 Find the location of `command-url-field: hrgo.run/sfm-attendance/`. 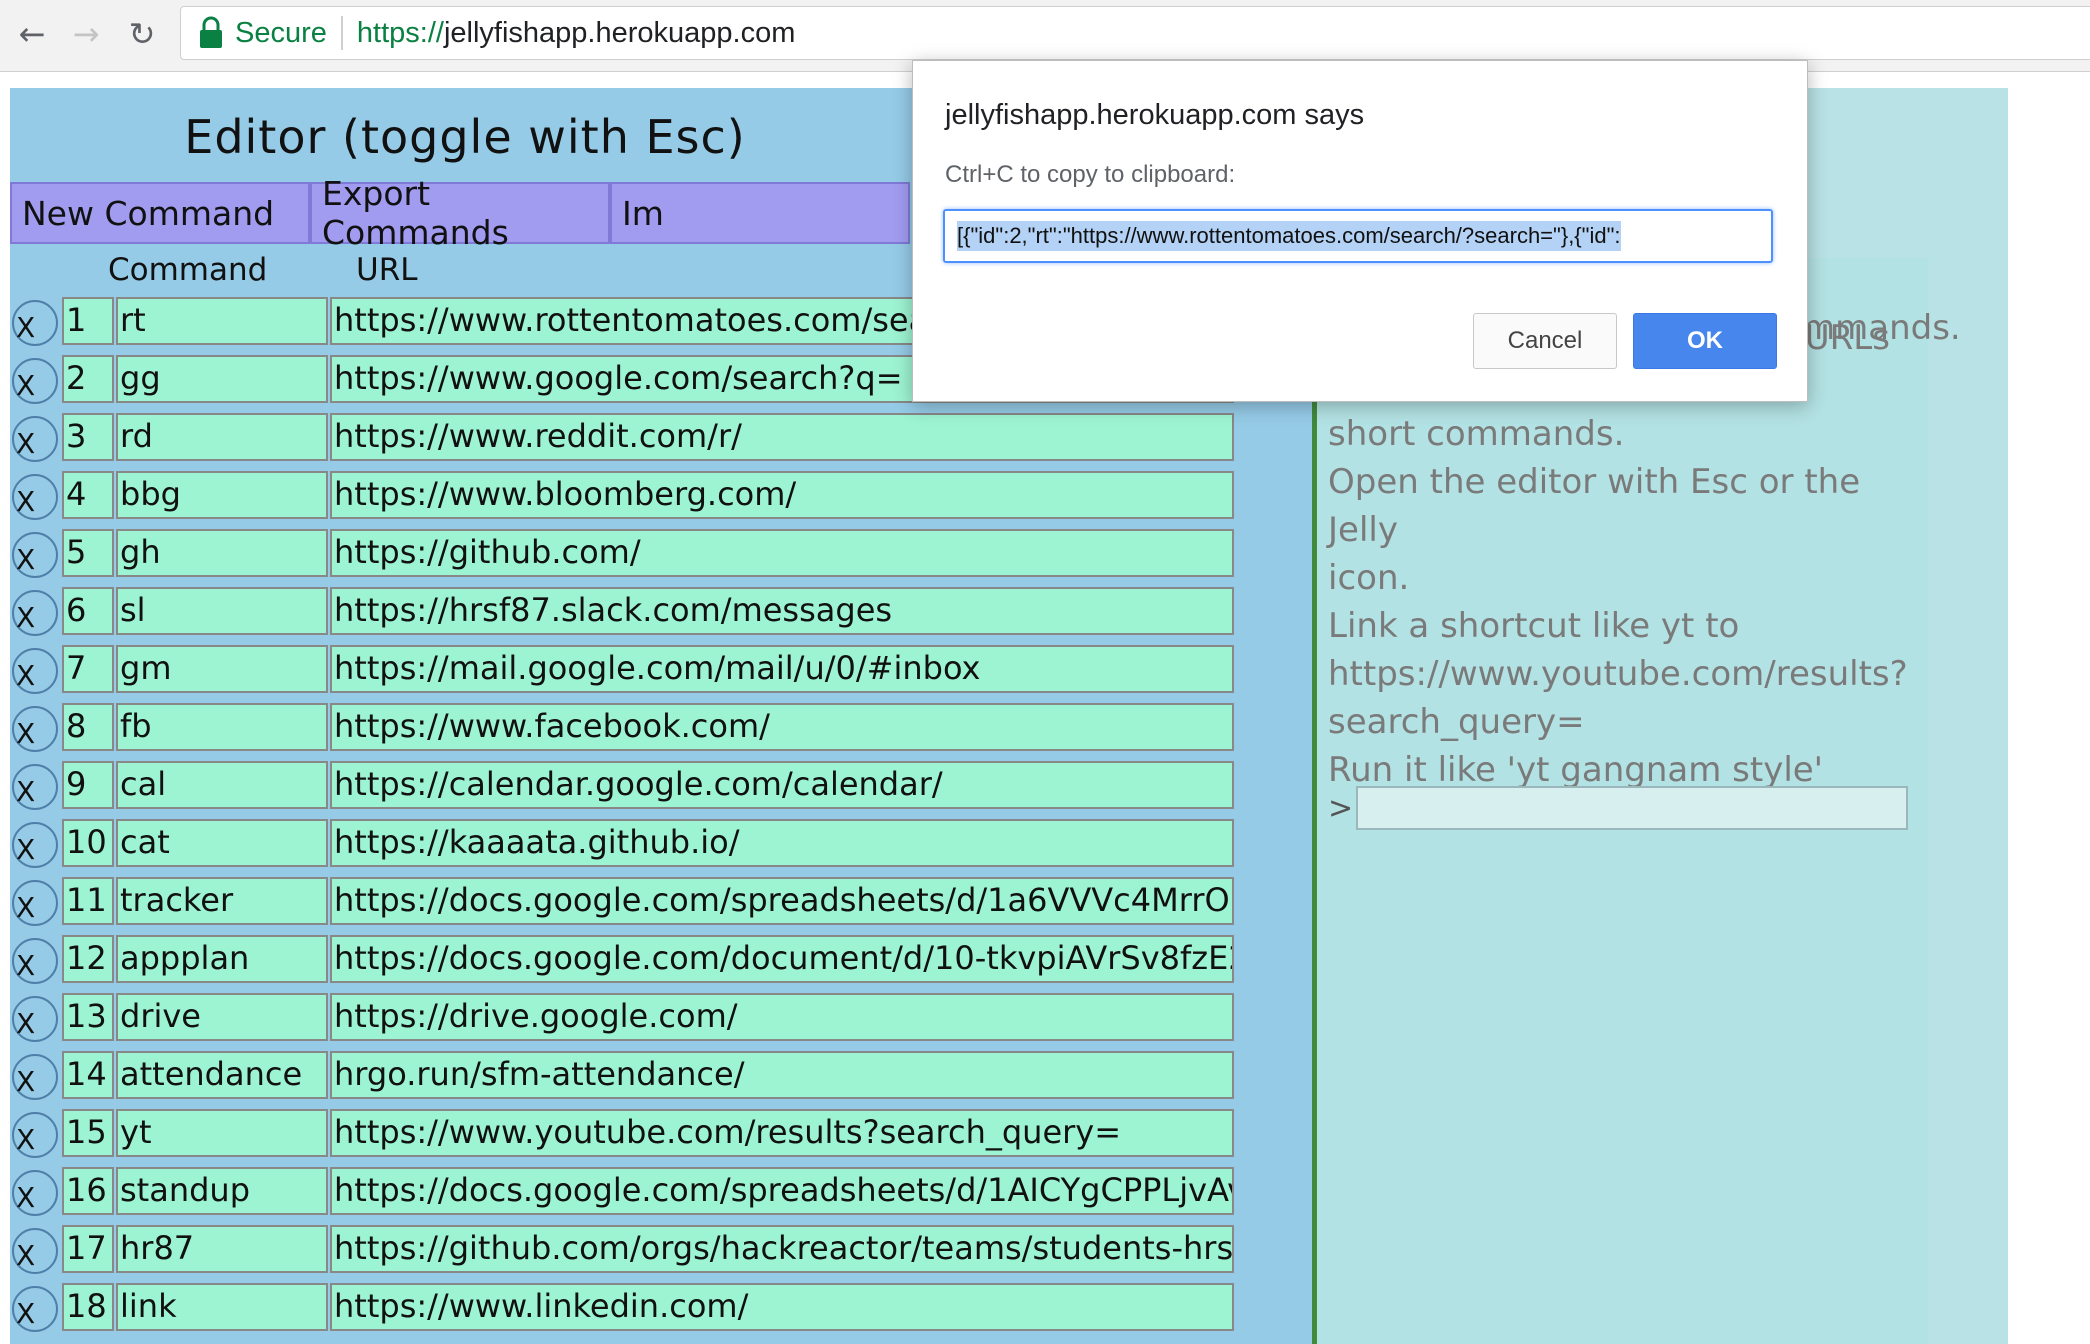

command-url-field: hrgo.run/sfm-attendance/ is located at coordinates (782, 1075).